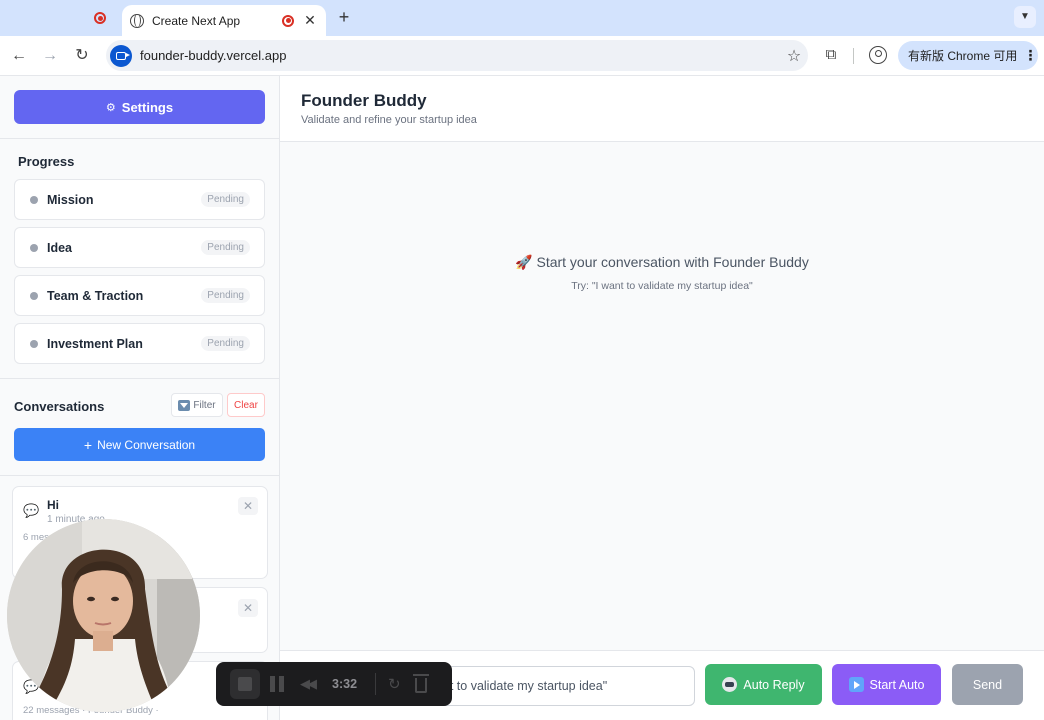 The image size is (1044, 720). I want to click on address-bar: founder-buddy.vercel.app ☆, so click(457, 55).